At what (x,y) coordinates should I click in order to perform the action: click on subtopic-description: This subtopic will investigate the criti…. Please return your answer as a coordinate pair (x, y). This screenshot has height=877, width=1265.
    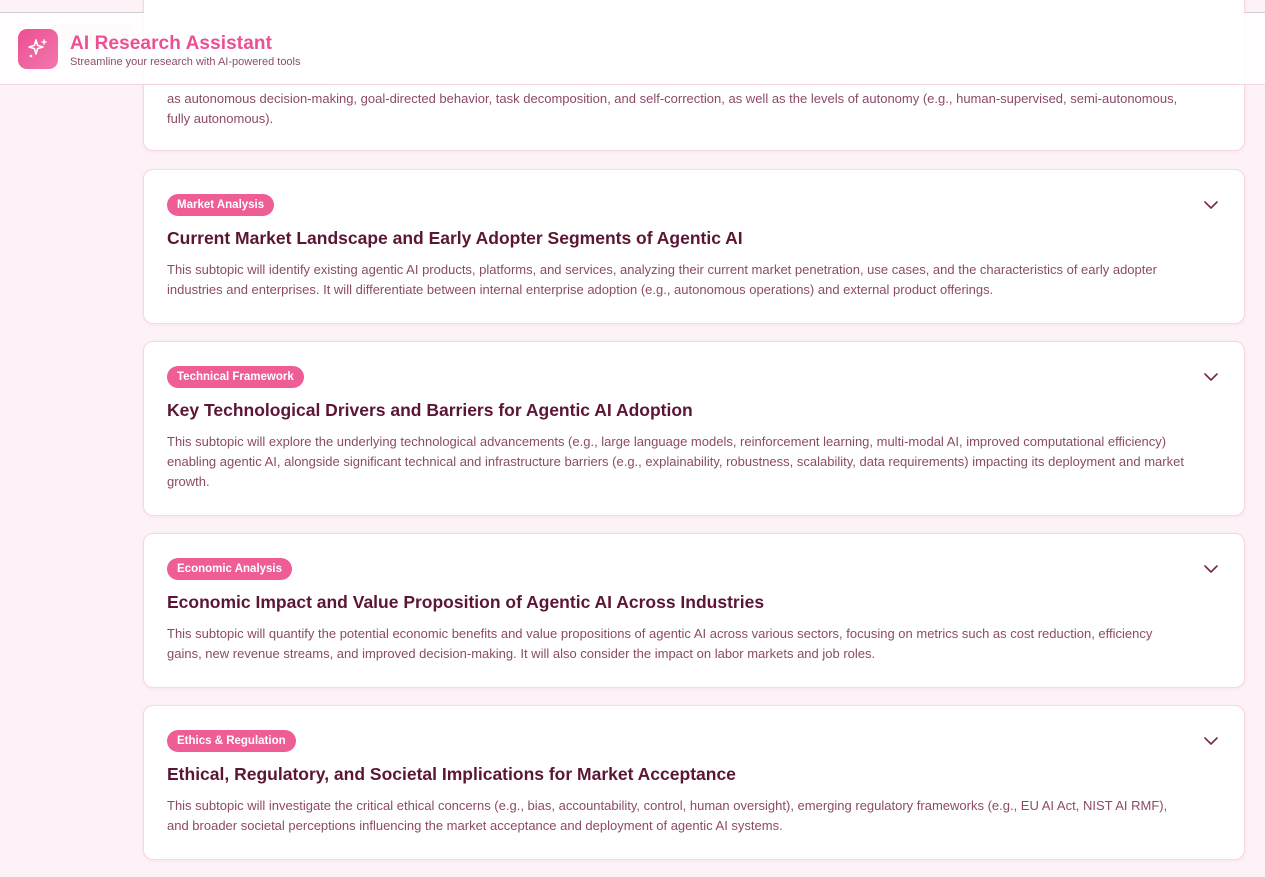
    Looking at the image, I should click on (667, 815).